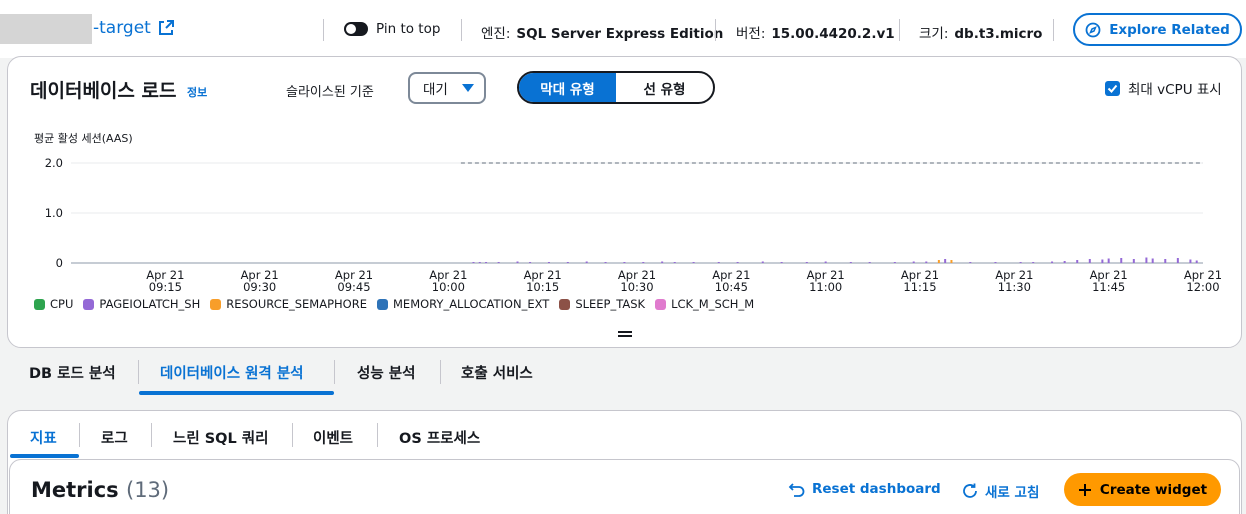 This screenshot has height=514, width=1246. I want to click on reset-dashboard-button: Reset dashboard, so click(864, 489).